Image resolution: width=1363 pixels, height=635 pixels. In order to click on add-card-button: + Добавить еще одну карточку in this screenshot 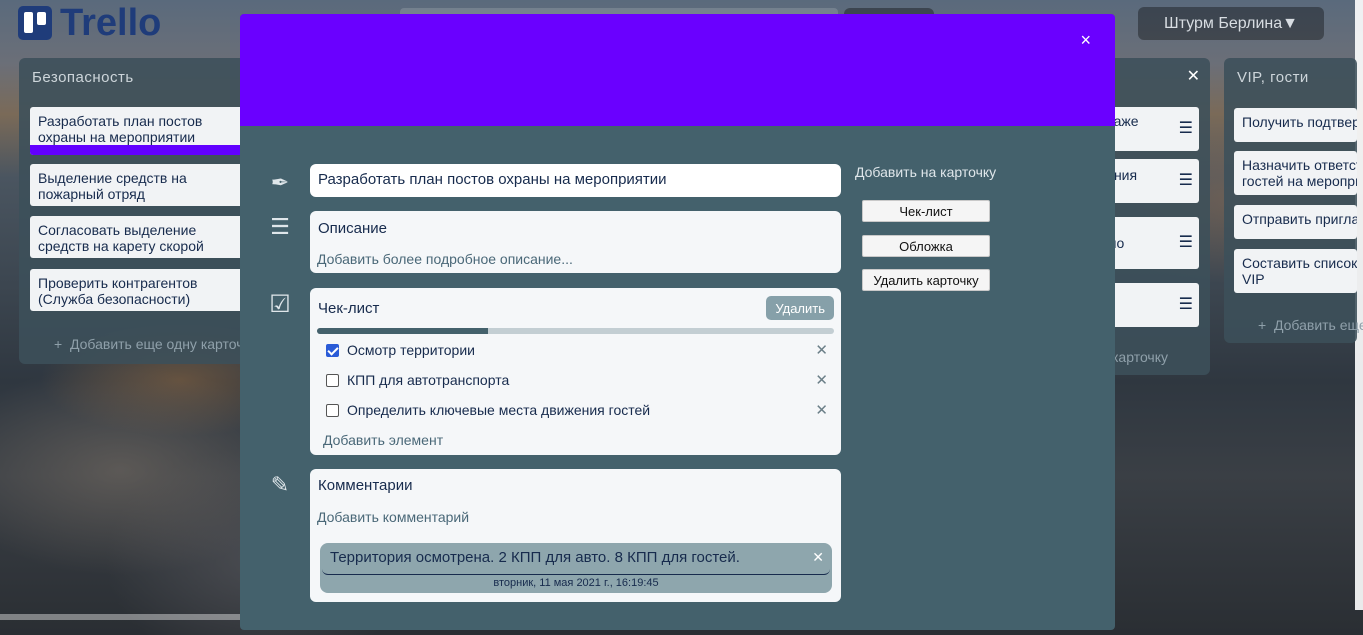, I will do `click(155, 344)`.